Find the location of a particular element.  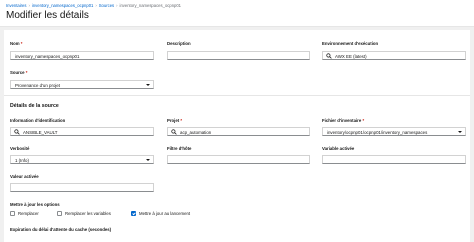

enabled-variable-label: Variable activée is located at coordinates (338, 148).